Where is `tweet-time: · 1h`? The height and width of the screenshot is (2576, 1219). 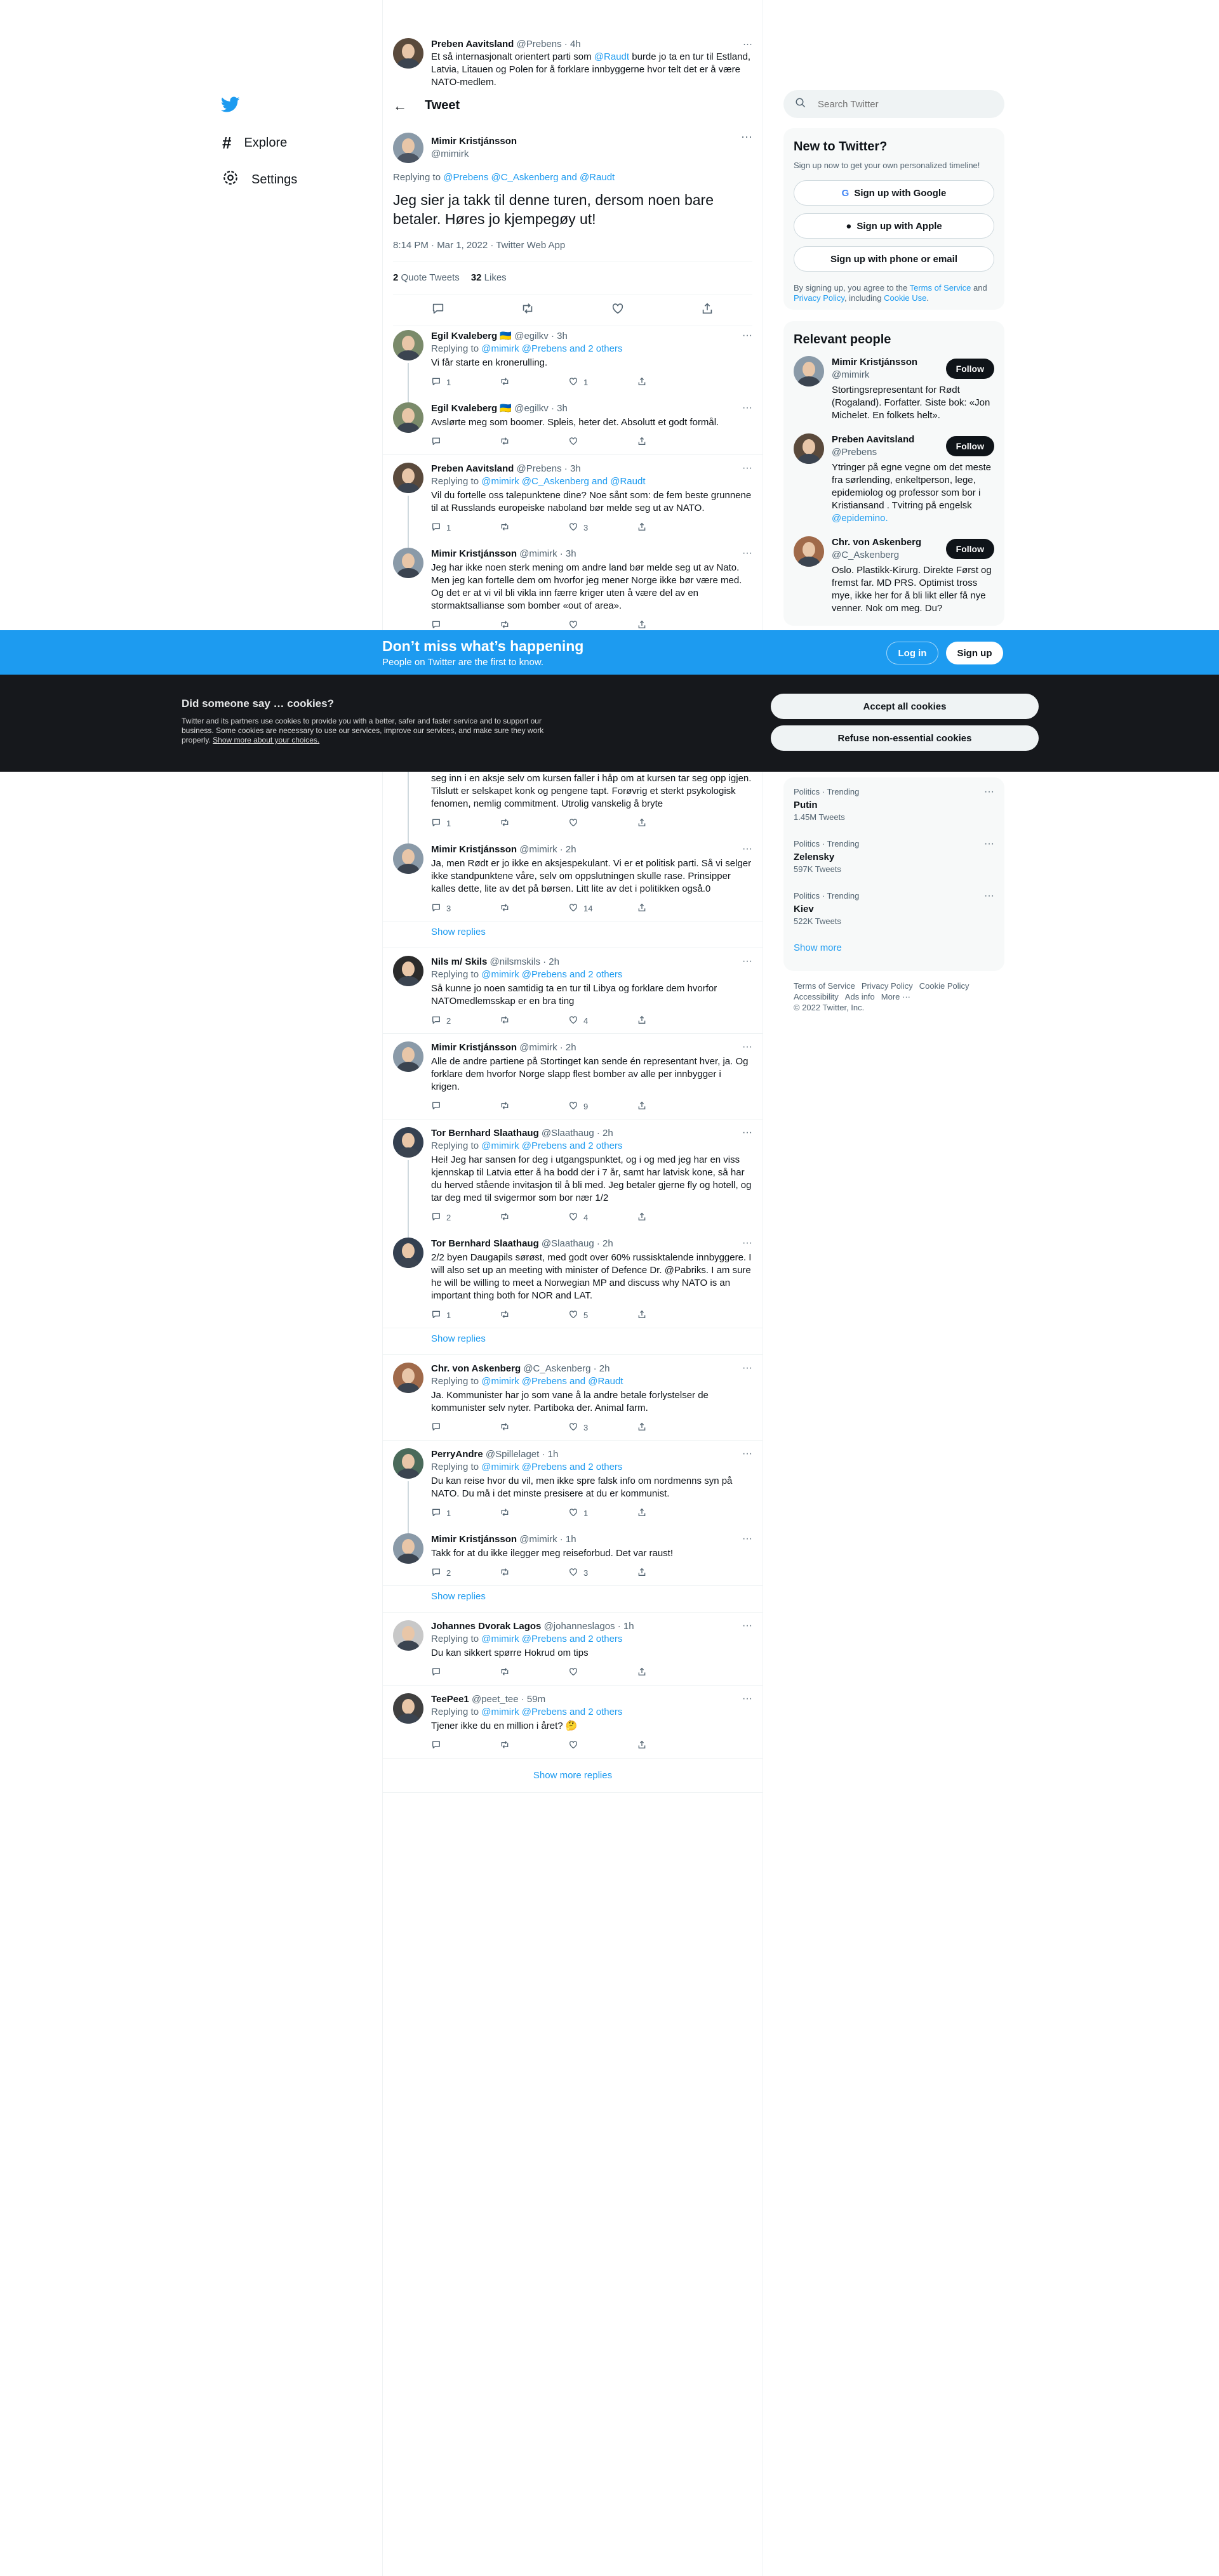 tweet-time: · 1h is located at coordinates (626, 1627).